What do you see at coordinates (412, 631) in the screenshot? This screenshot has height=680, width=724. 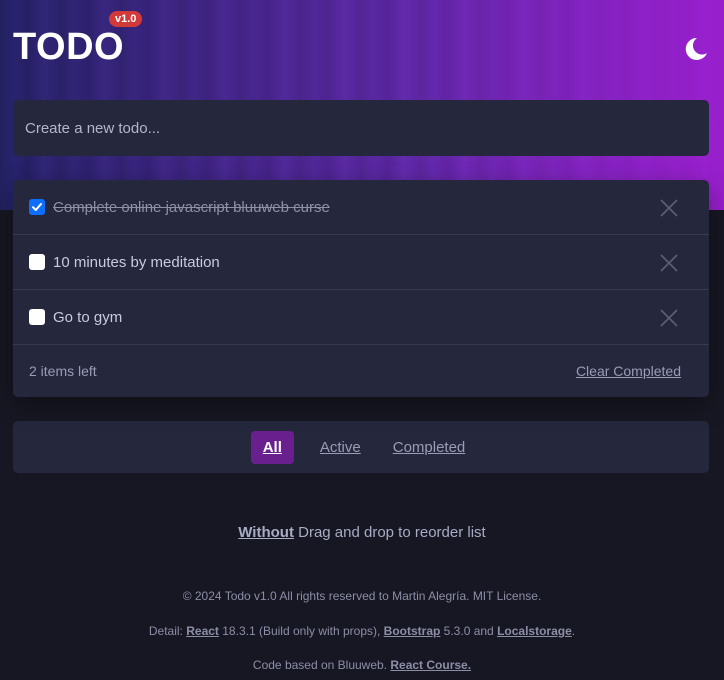 I see `bootstrap-link: Bootstrap` at bounding box center [412, 631].